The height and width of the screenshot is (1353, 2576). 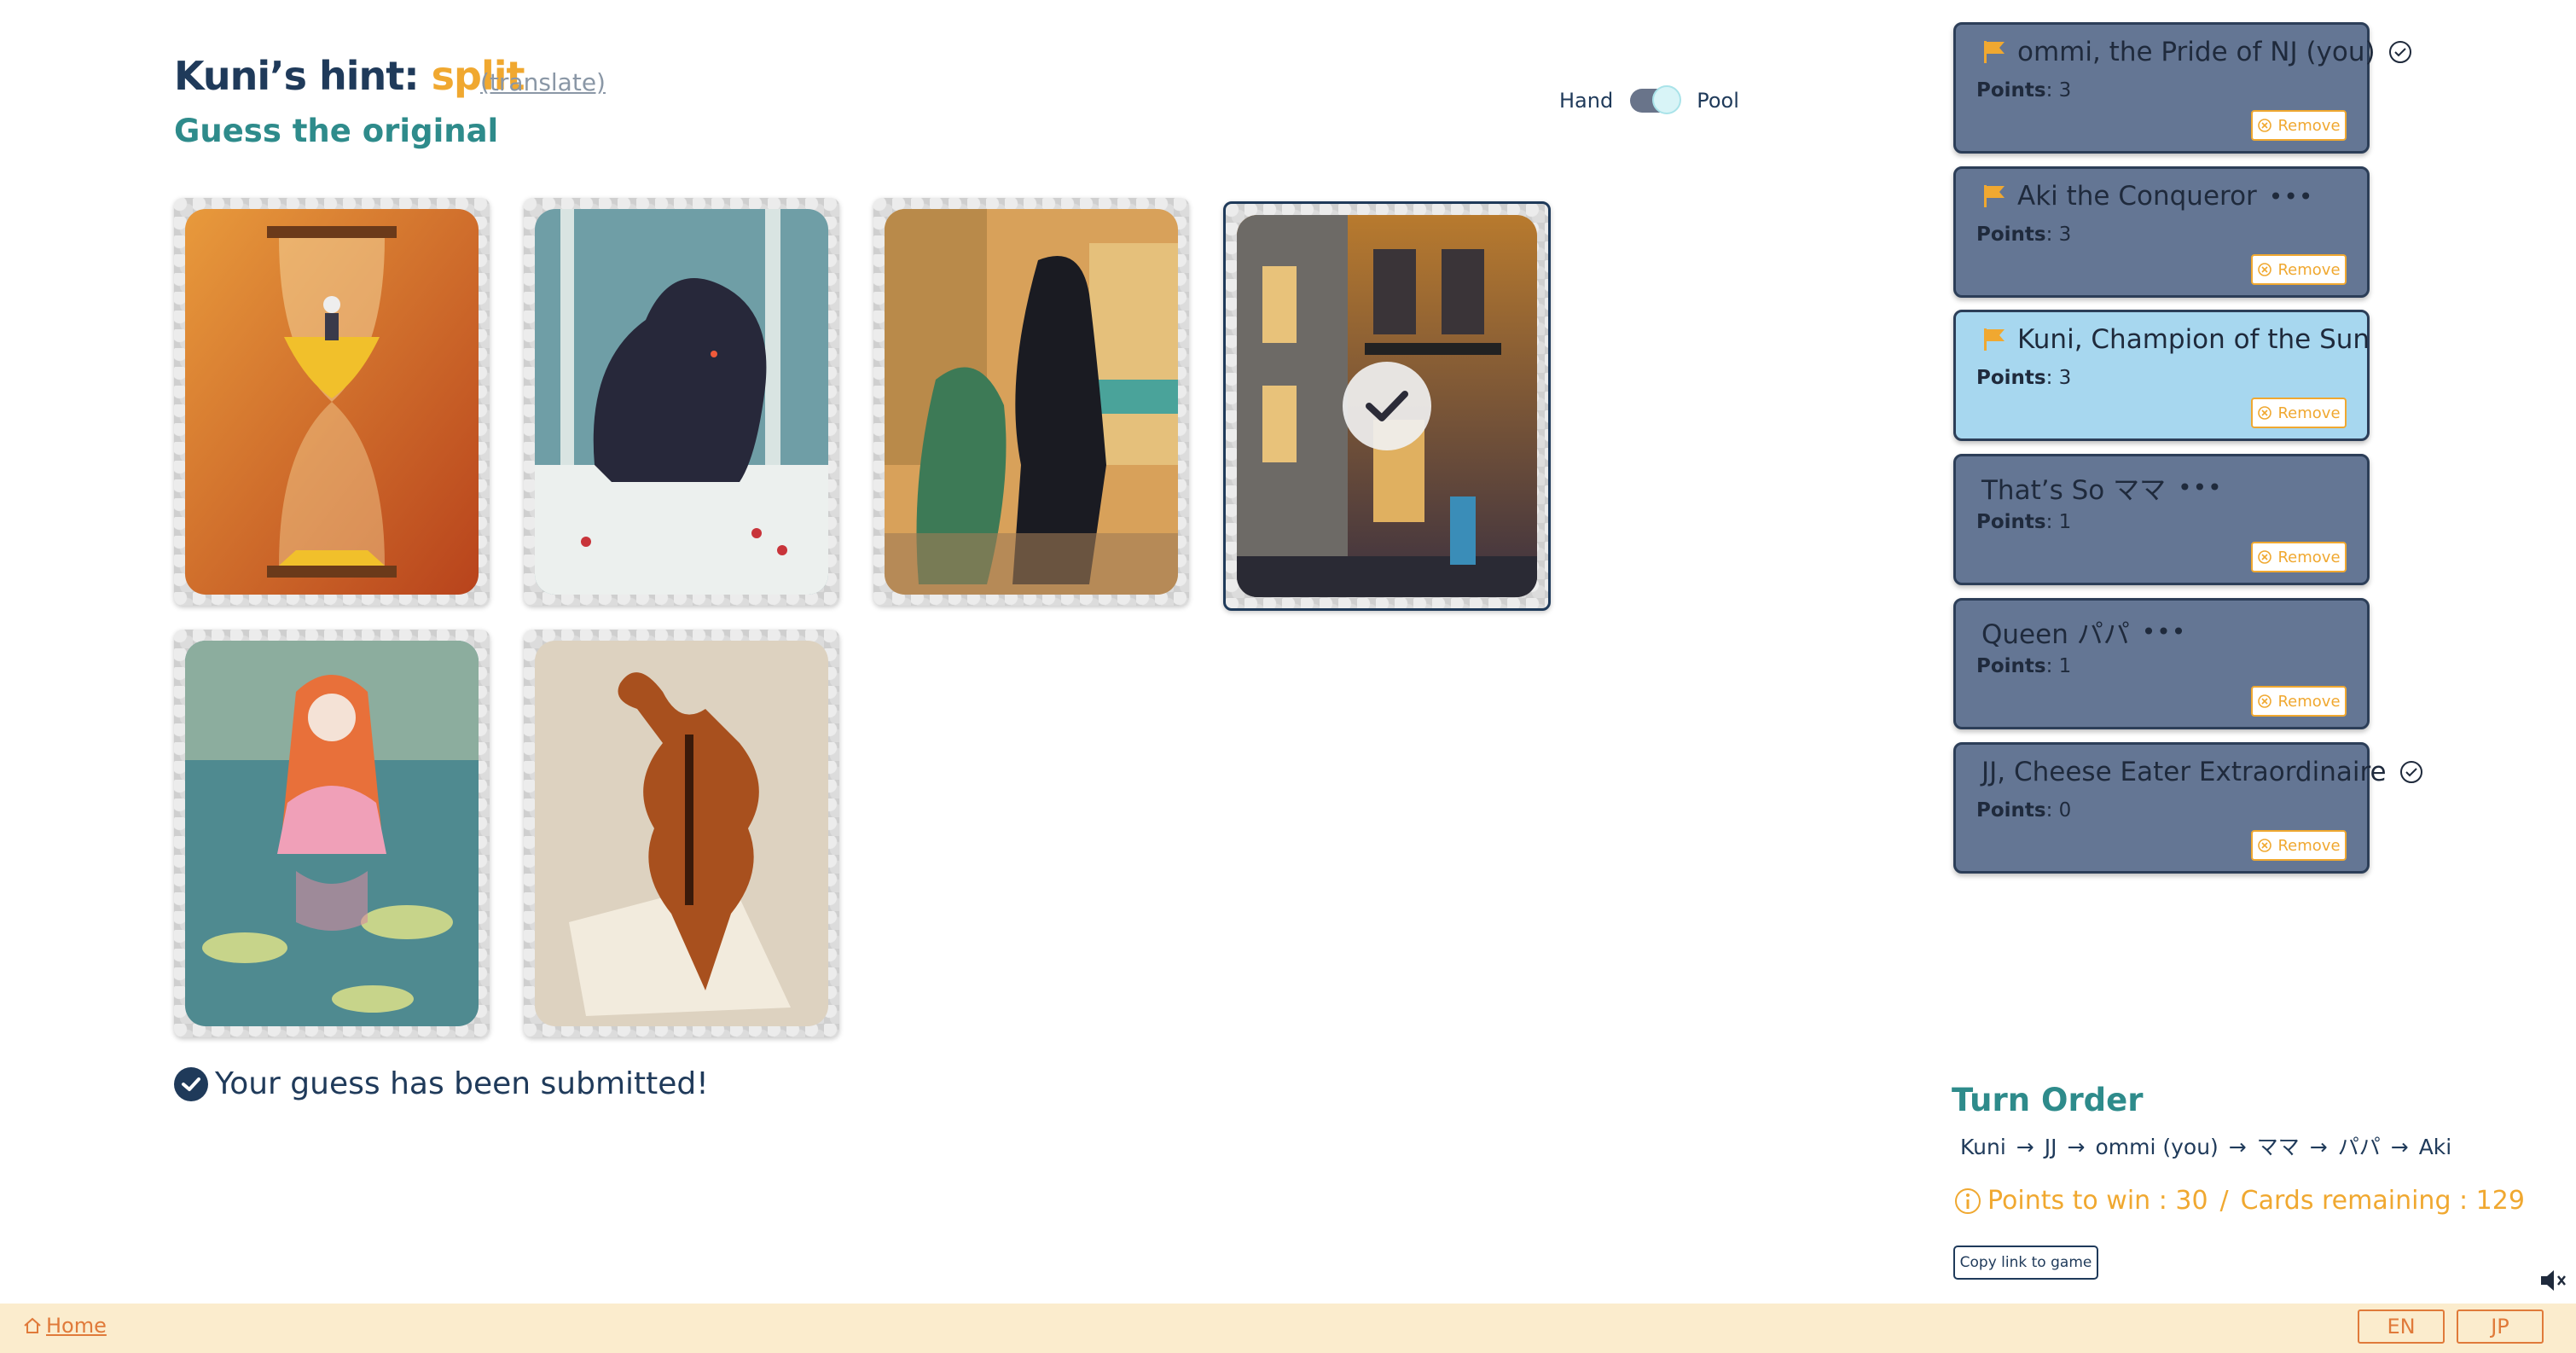 I want to click on points-to-win: Points to win : 30, so click(x=2097, y=1201).